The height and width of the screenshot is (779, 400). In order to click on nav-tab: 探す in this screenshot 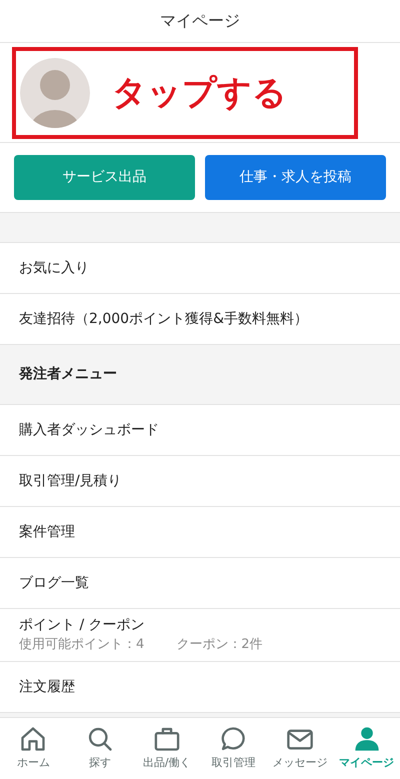, I will do `click(100, 748)`.